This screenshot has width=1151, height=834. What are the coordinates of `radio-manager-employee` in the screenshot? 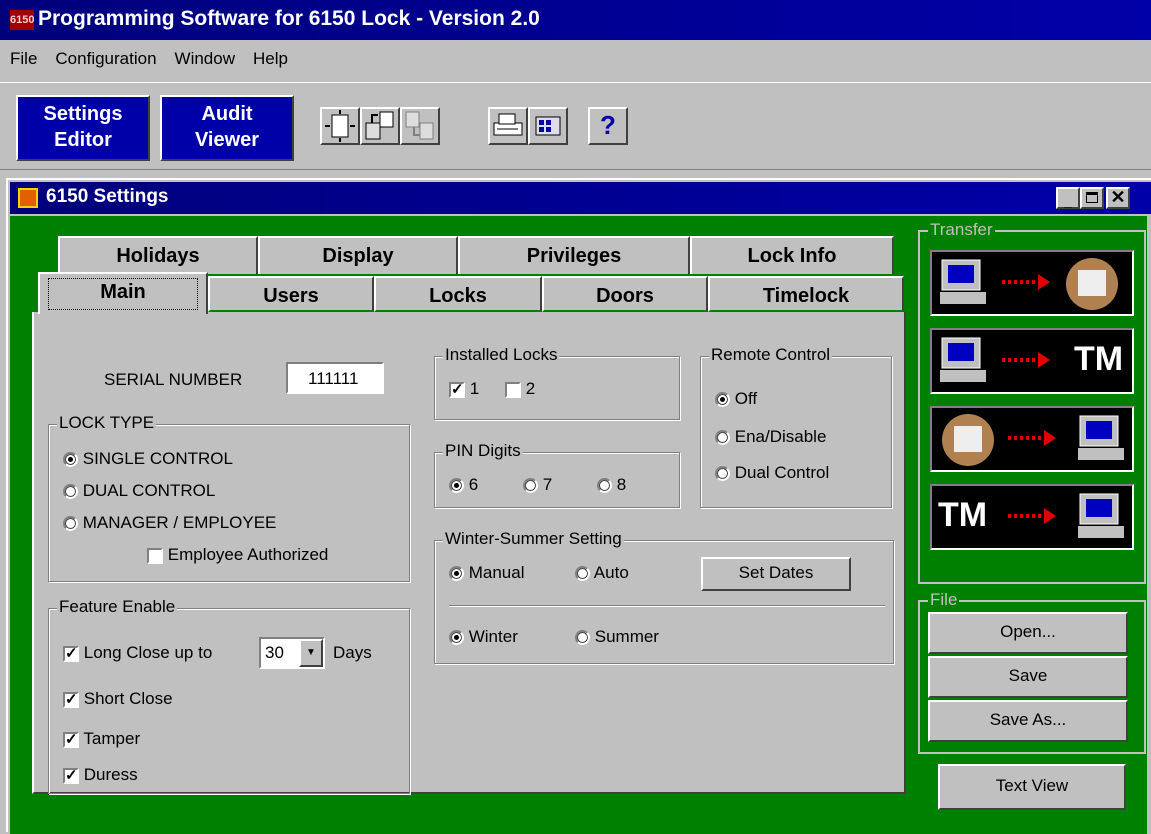 It's located at (70, 524).